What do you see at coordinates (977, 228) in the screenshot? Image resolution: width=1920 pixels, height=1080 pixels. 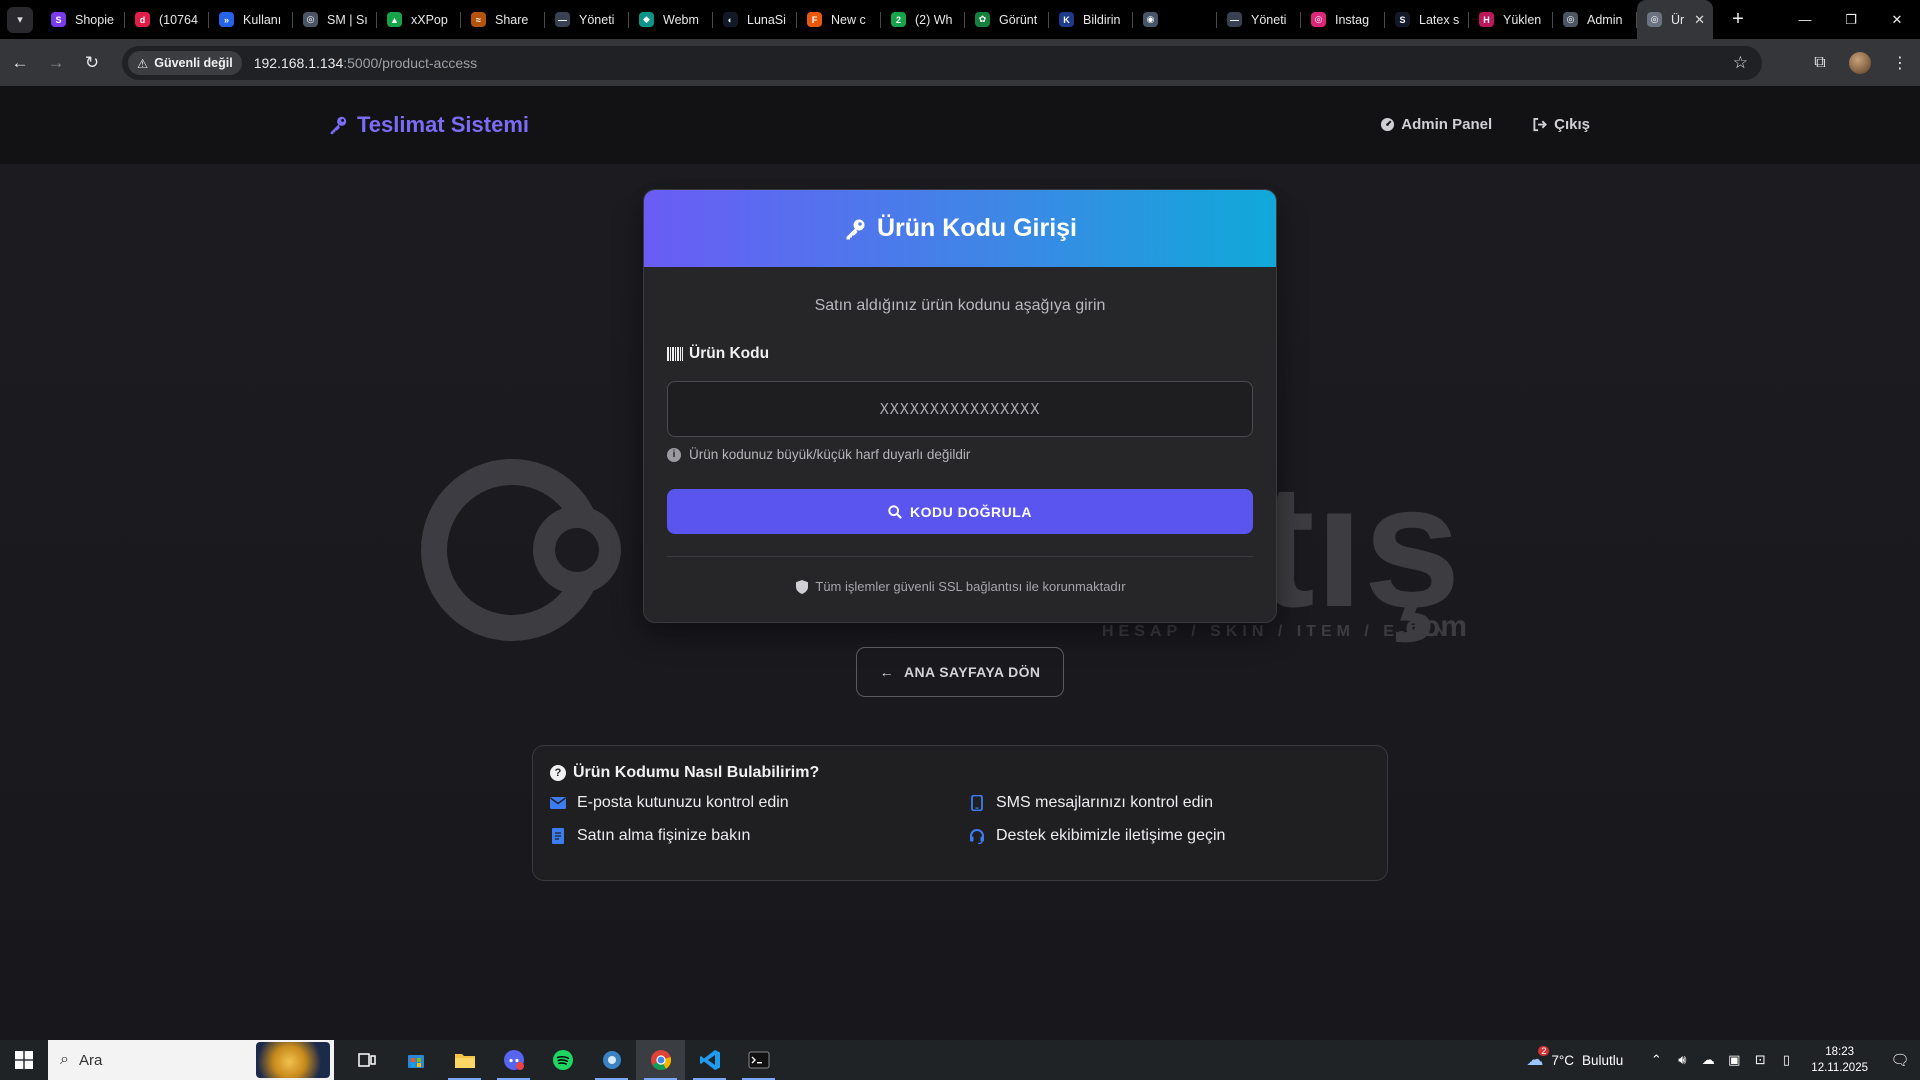 I see `card-title: Ürün Kodu Girişi` at bounding box center [977, 228].